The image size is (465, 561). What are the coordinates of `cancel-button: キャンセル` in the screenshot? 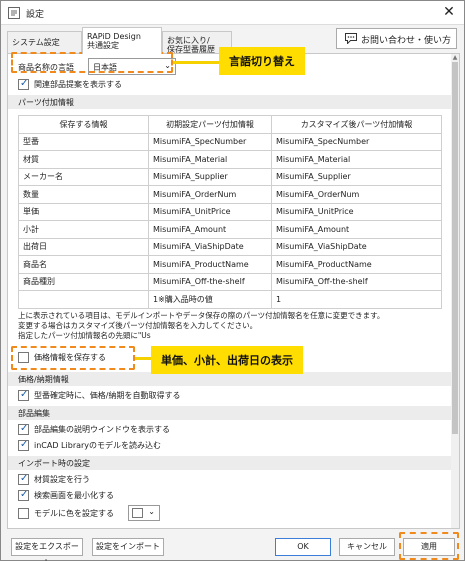 It's located at (367, 547).